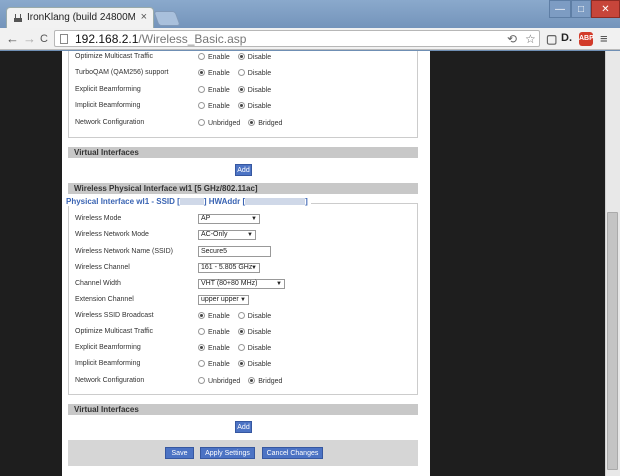  I want to click on close-window-button: ✕, so click(605, 9).